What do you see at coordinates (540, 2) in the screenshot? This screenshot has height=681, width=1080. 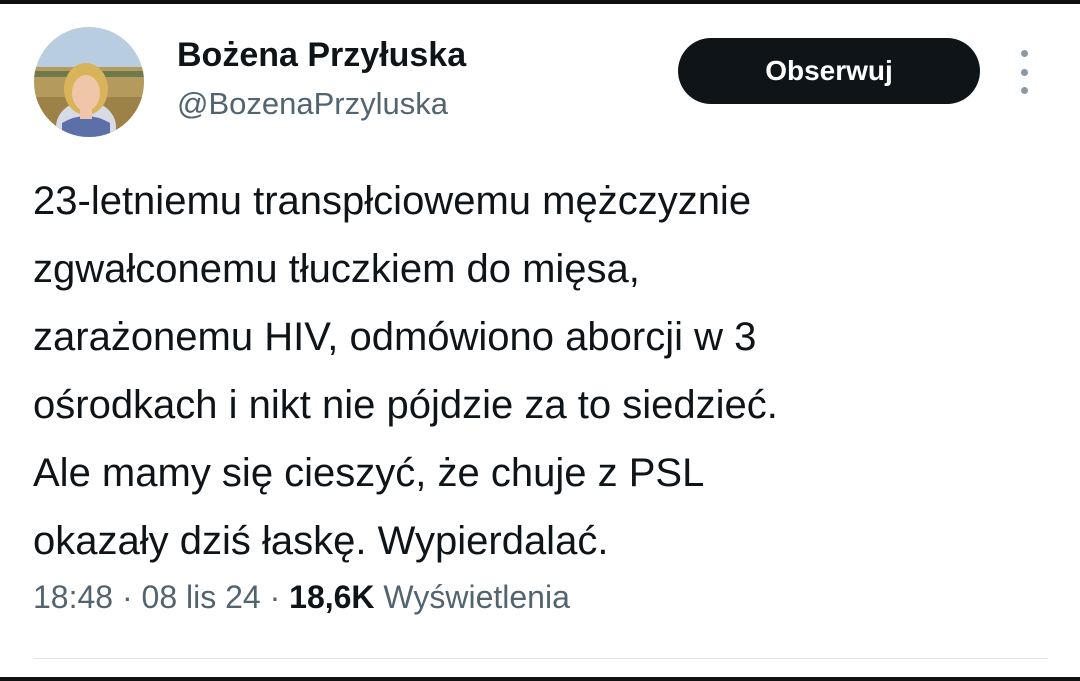 I see `top-frame-edge` at bounding box center [540, 2].